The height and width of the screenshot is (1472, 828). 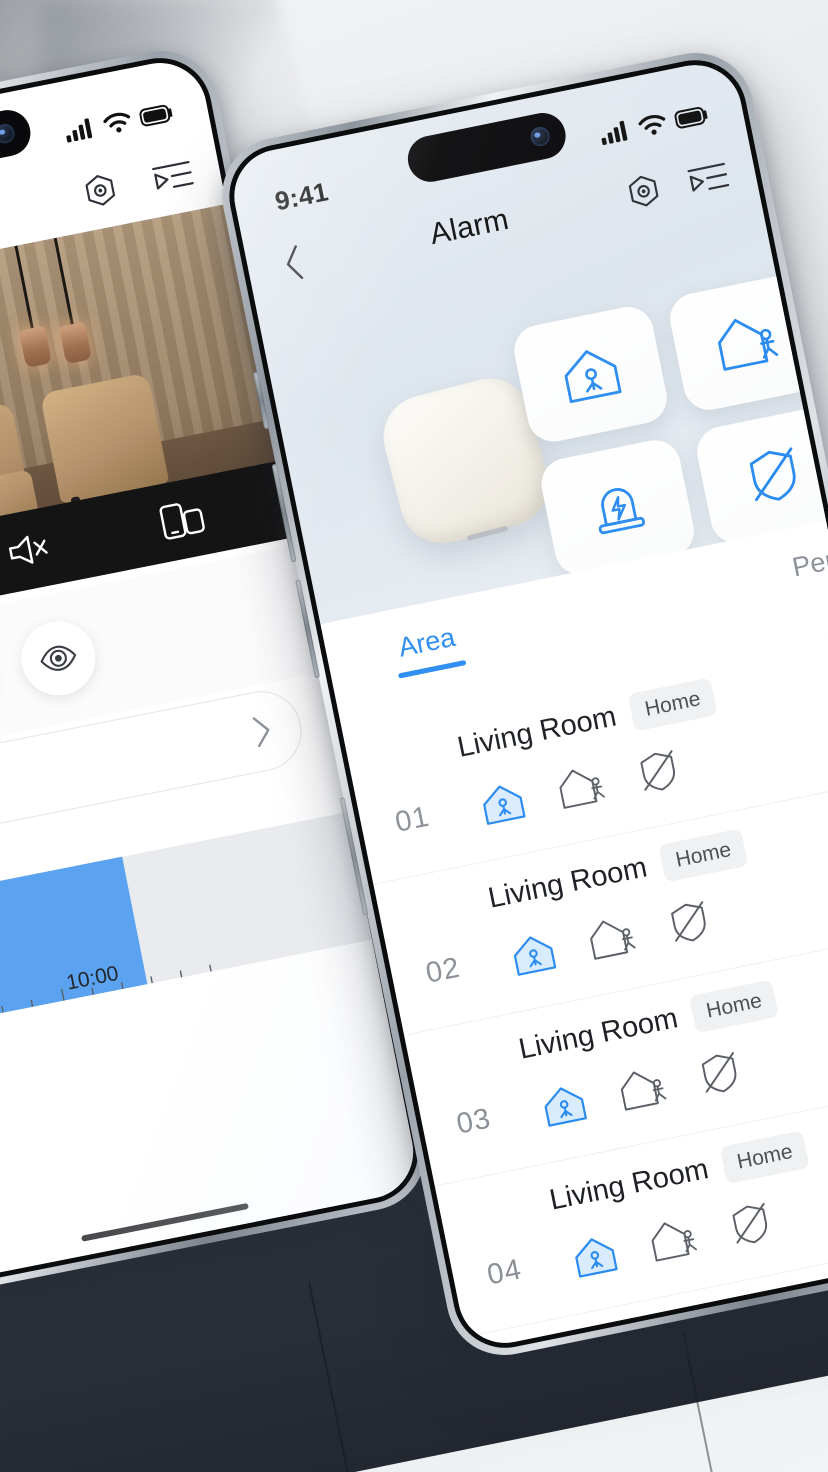 What do you see at coordinates (295, 262) in the screenshot?
I see `chevron-left-icon` at bounding box center [295, 262].